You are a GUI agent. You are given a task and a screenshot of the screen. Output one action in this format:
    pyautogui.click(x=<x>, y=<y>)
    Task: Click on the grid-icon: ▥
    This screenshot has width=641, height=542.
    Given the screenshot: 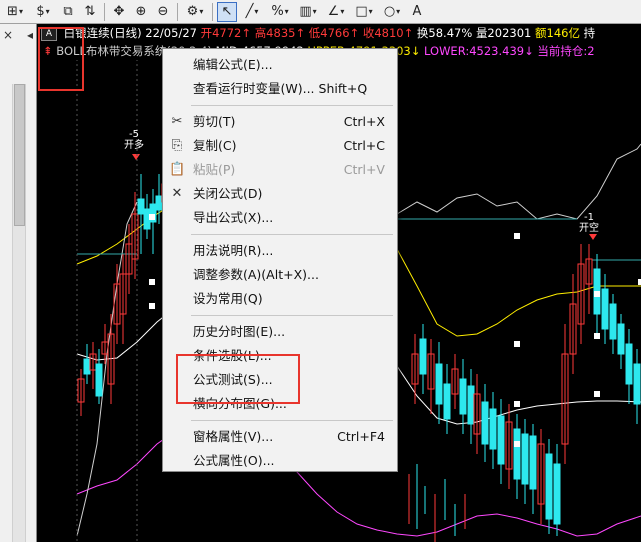 What is the action you would take?
    pyautogui.click(x=305, y=11)
    